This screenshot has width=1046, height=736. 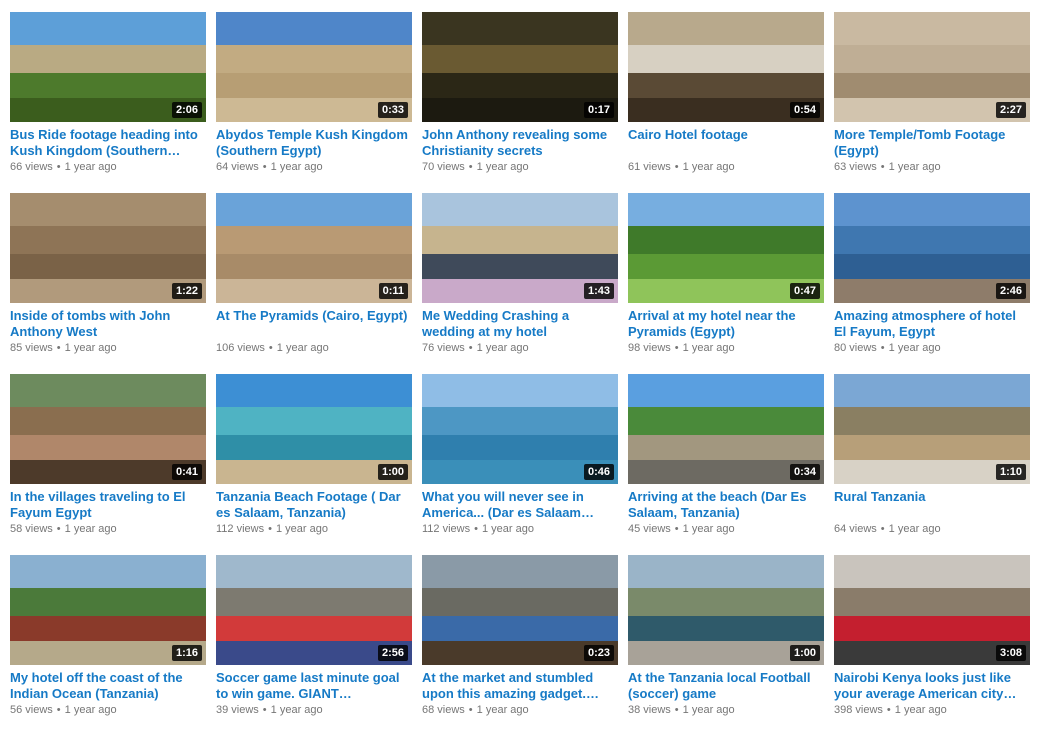 What do you see at coordinates (932, 348) in the screenshot?
I see `video-meta: 80 views • 1 year ago` at bounding box center [932, 348].